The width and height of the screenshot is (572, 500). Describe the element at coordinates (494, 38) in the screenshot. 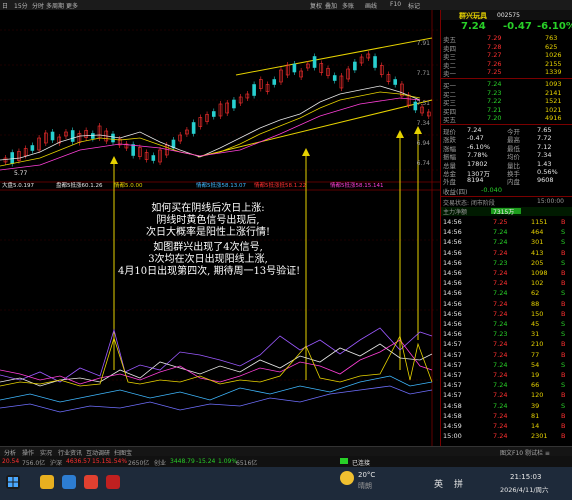

I see `ask-price: 7.29` at that location.